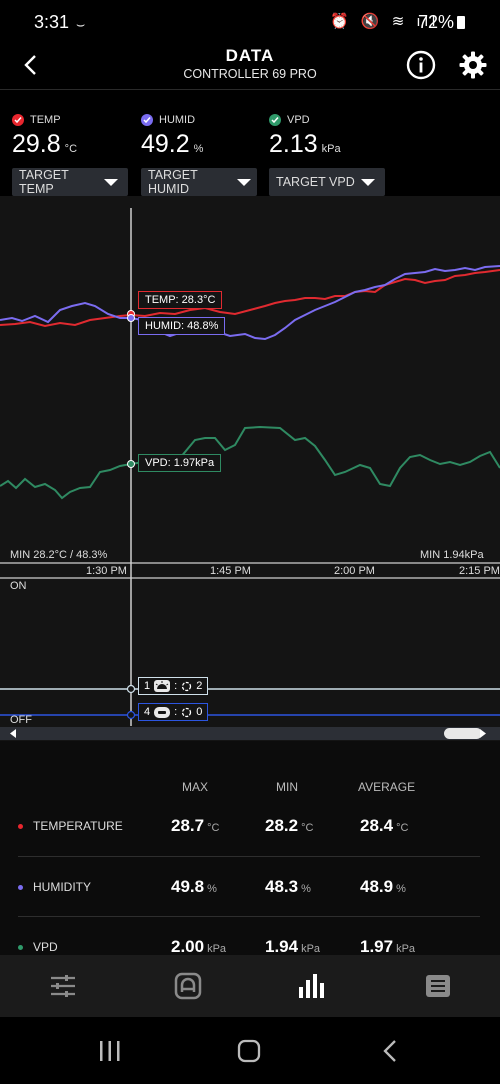 The width and height of the screenshot is (500, 1084). What do you see at coordinates (165, 144) in the screenshot?
I see `humid-value: 49.2` at bounding box center [165, 144].